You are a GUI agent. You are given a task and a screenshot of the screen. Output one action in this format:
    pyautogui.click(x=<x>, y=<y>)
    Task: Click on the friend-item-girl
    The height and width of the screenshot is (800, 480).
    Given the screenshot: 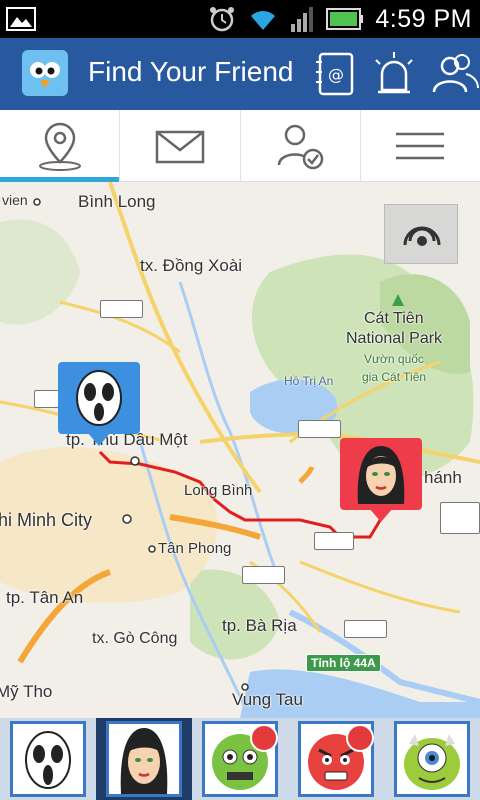 What is the action you would take?
    pyautogui.click(x=144, y=759)
    